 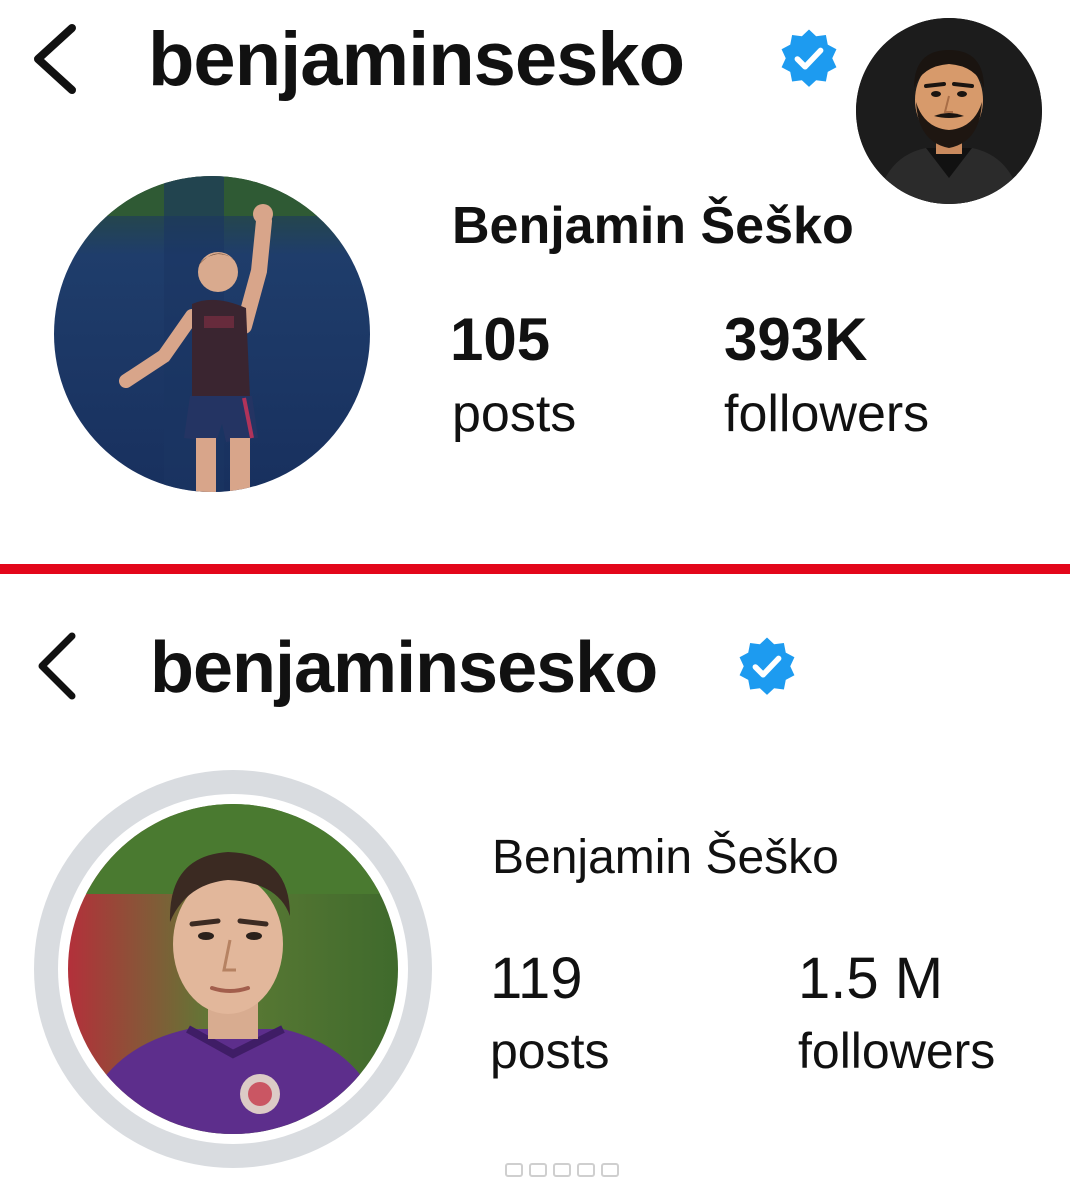 What do you see at coordinates (536, 978) in the screenshot?
I see `posts-count: 119` at bounding box center [536, 978].